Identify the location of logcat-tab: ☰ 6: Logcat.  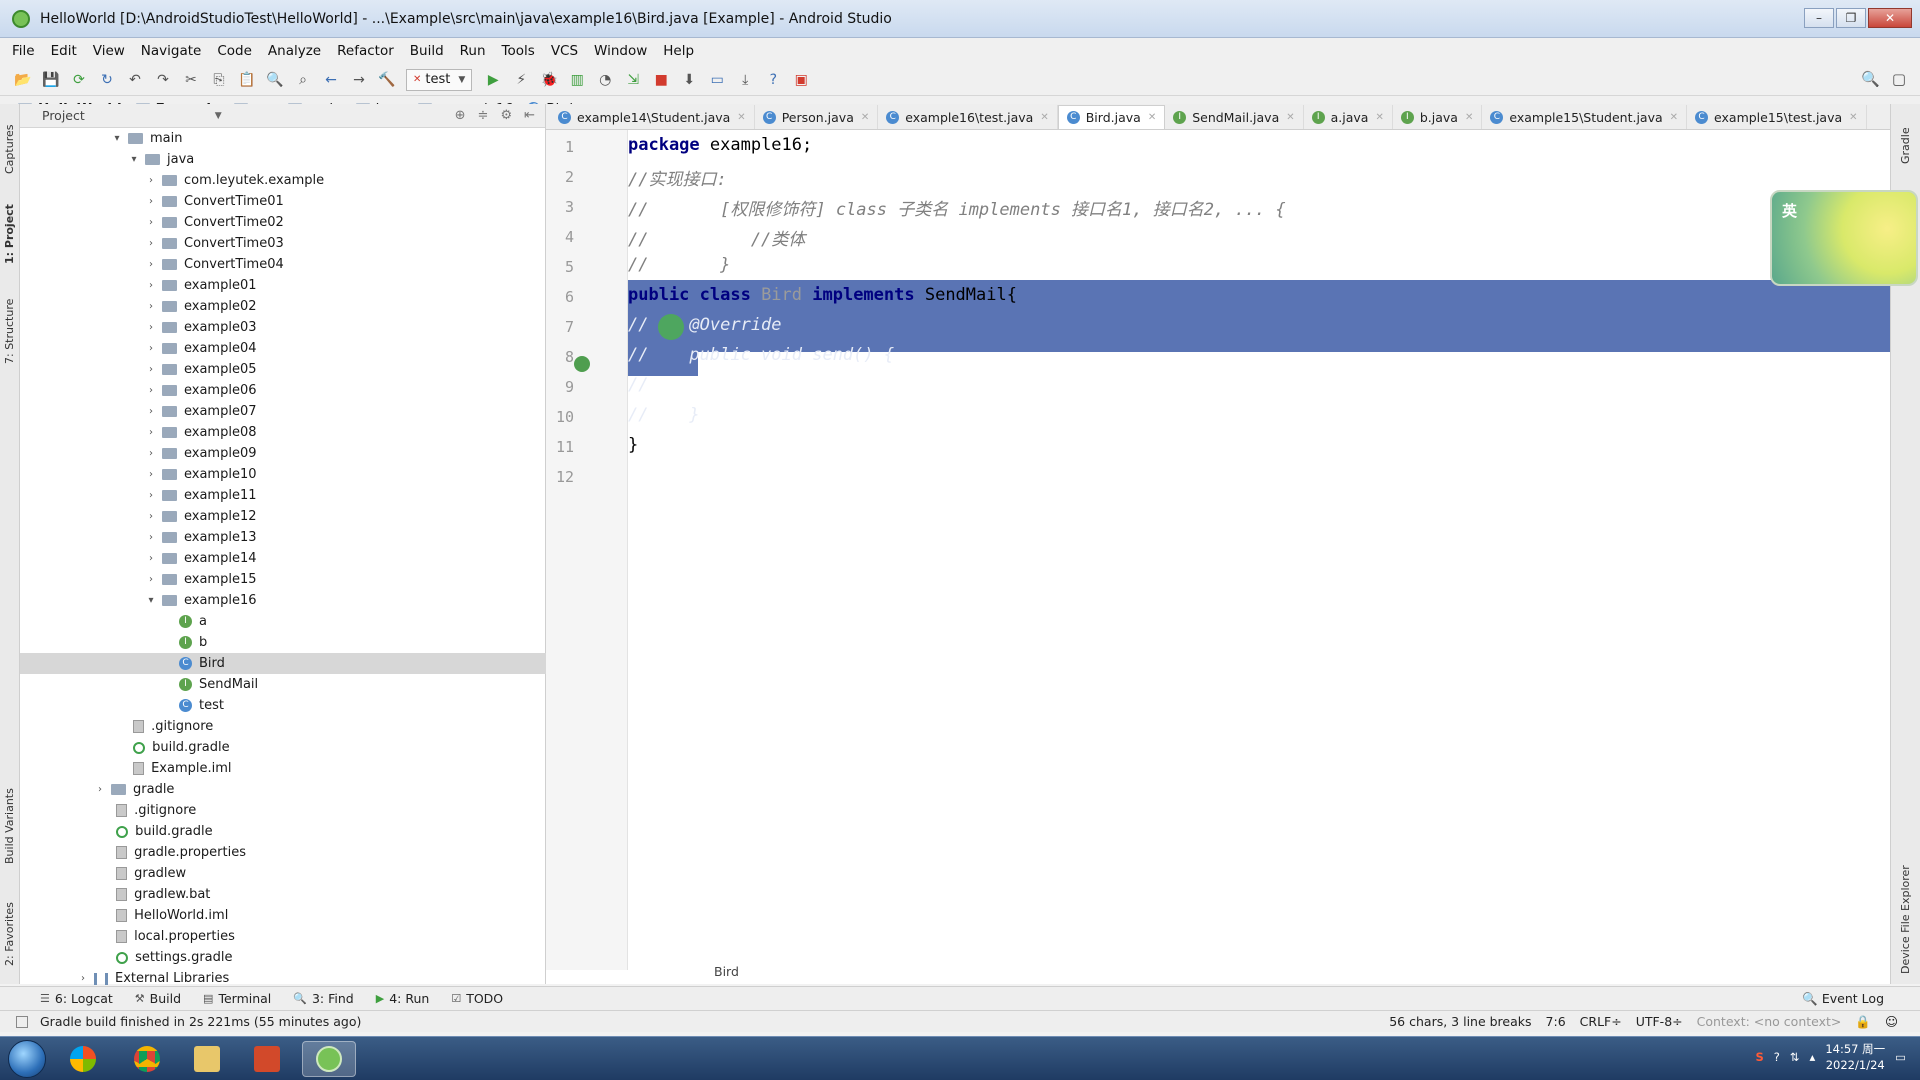
(76, 998).